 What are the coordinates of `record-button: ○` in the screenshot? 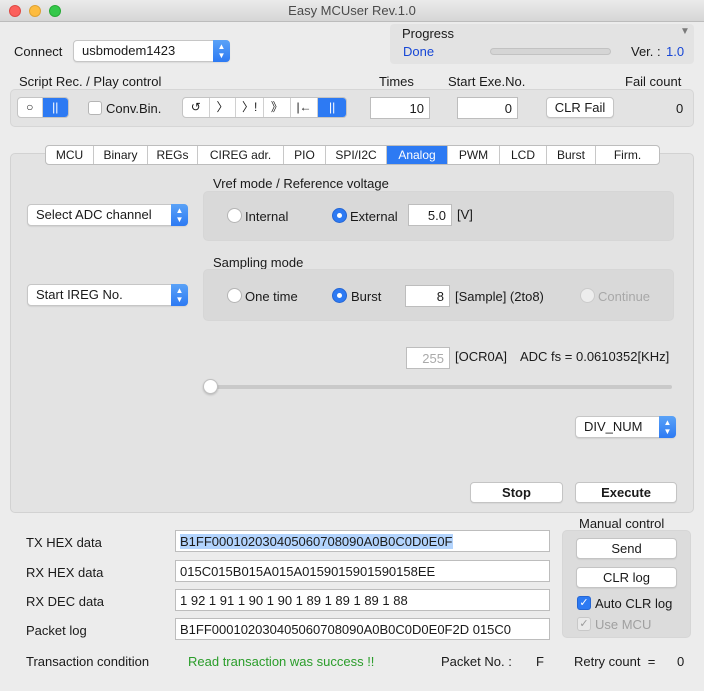 It's located at (30, 107).